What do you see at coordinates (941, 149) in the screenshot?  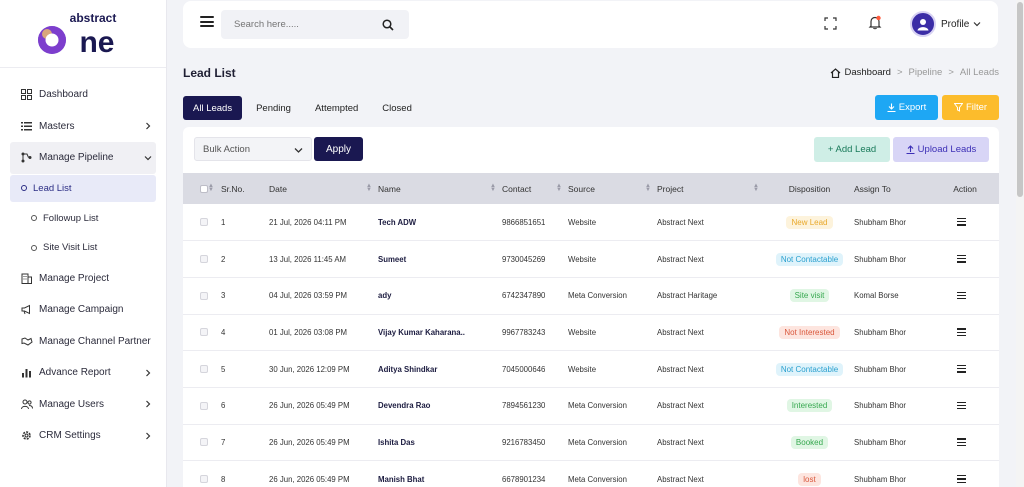 I see `upload-leads-button: Upload Leads` at bounding box center [941, 149].